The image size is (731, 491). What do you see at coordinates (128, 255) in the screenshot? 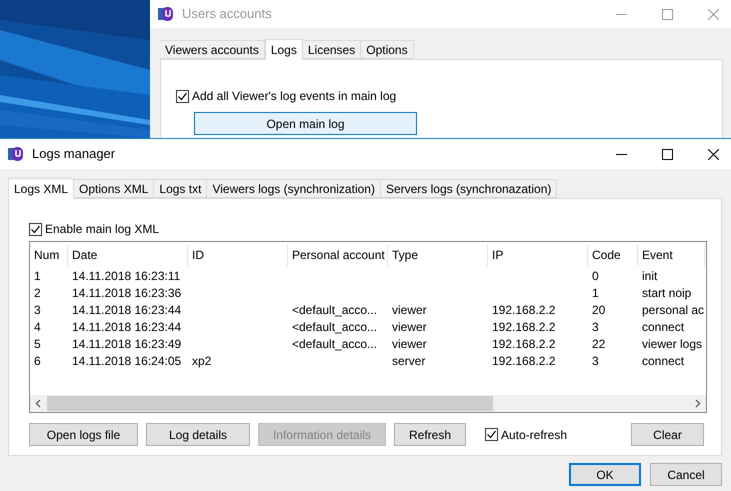
I see `column-header: Date` at bounding box center [128, 255].